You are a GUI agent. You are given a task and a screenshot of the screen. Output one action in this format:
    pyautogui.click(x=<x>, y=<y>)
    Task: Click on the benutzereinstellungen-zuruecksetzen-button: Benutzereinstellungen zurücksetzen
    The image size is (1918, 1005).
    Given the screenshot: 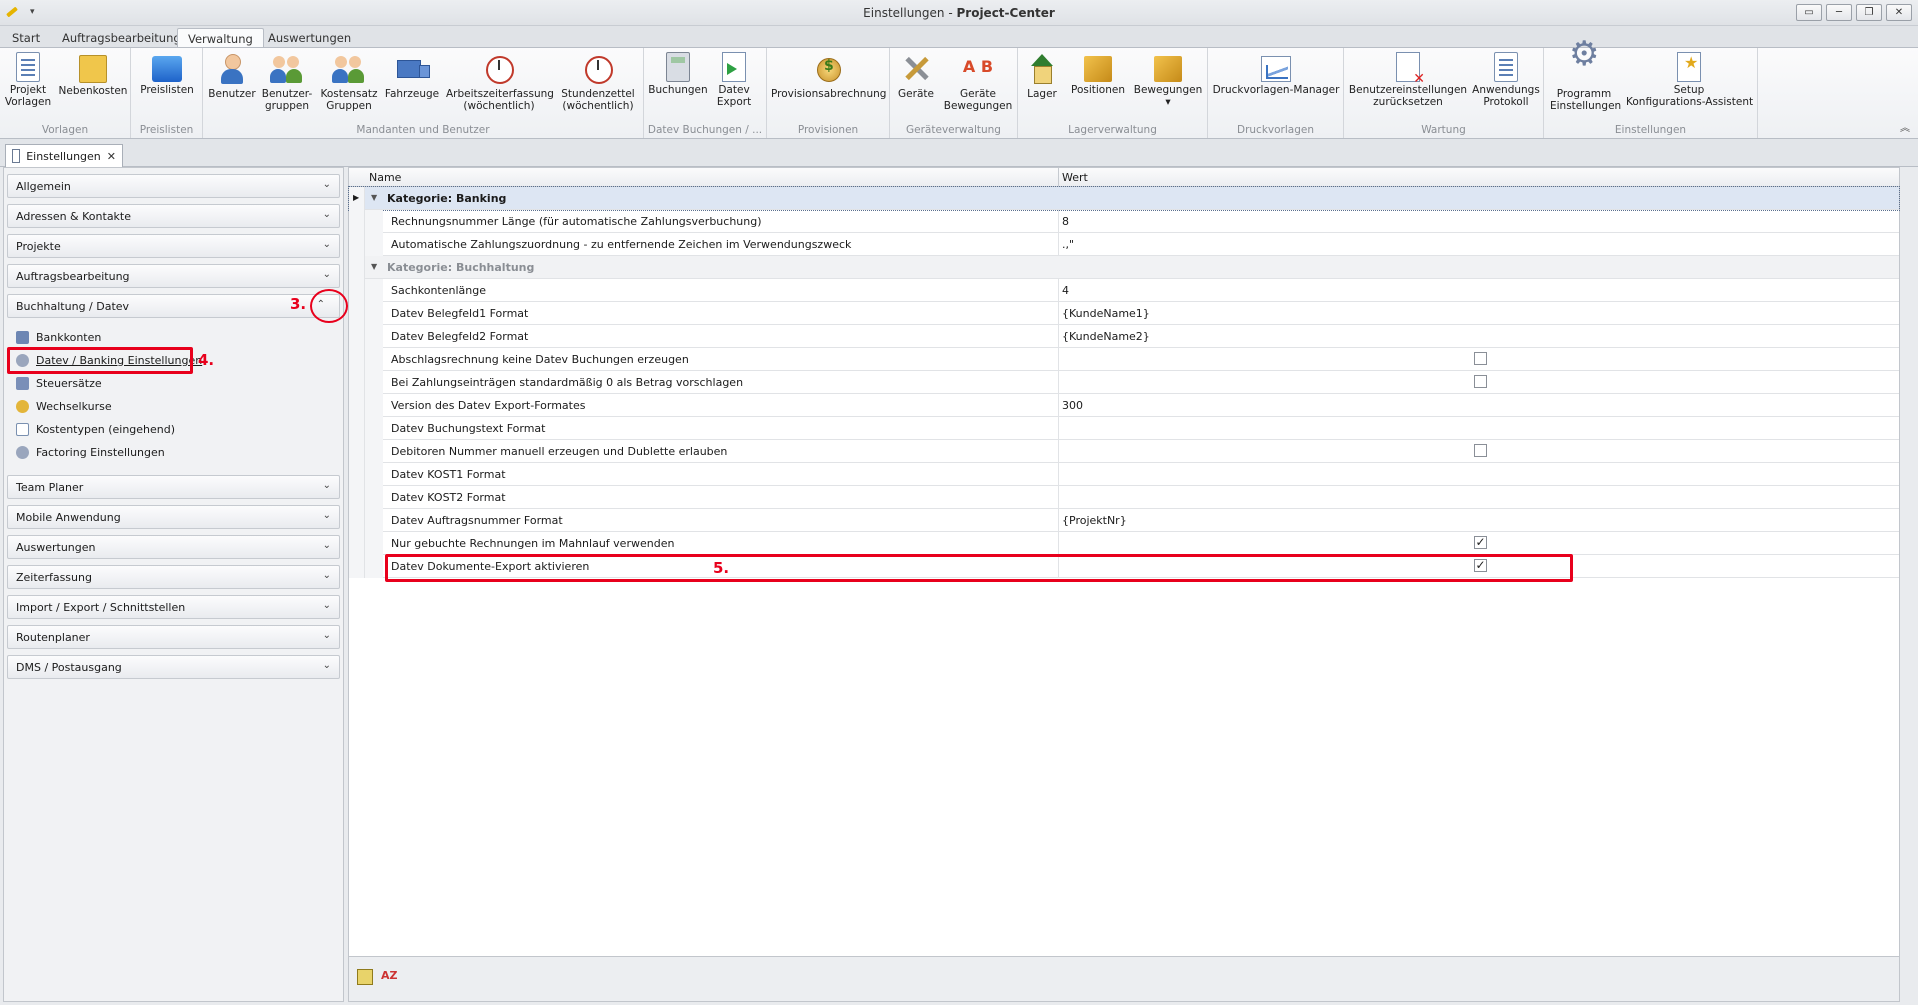 What is the action you would take?
    pyautogui.click(x=1408, y=80)
    